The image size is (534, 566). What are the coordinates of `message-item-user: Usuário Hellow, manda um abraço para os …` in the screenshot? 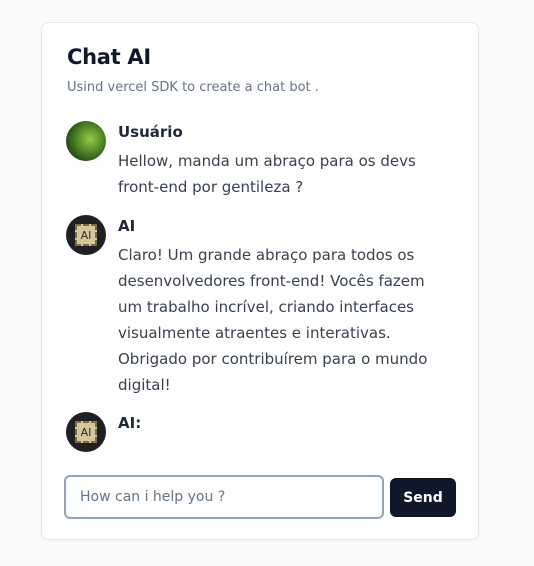 It's located at (261, 161).